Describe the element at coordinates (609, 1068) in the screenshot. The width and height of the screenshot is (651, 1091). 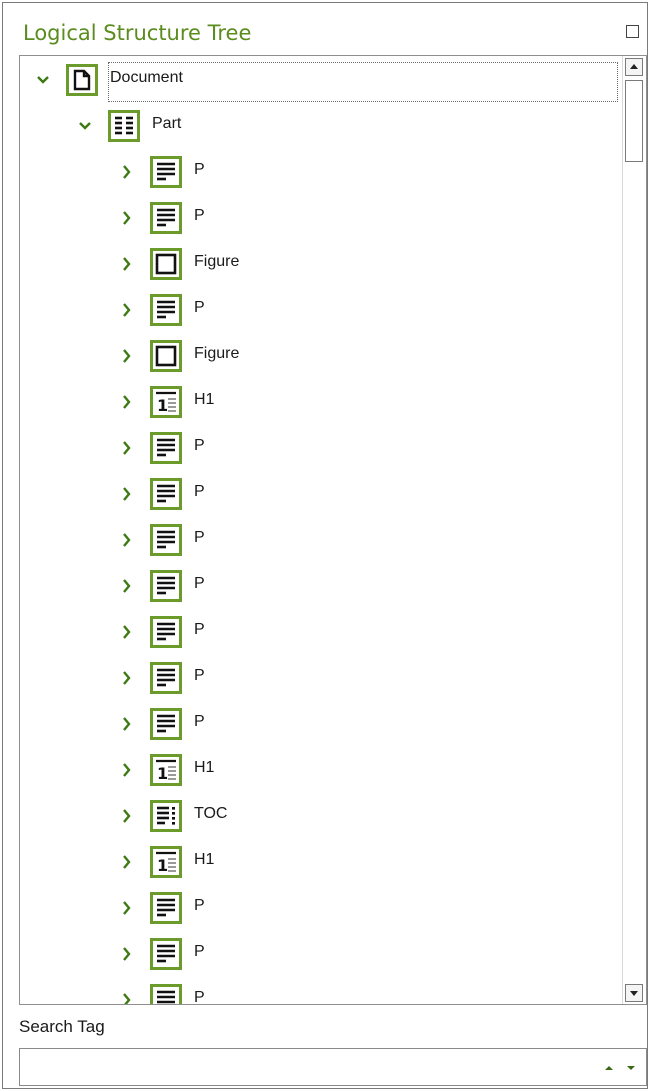
I see `spin-up-icon` at that location.